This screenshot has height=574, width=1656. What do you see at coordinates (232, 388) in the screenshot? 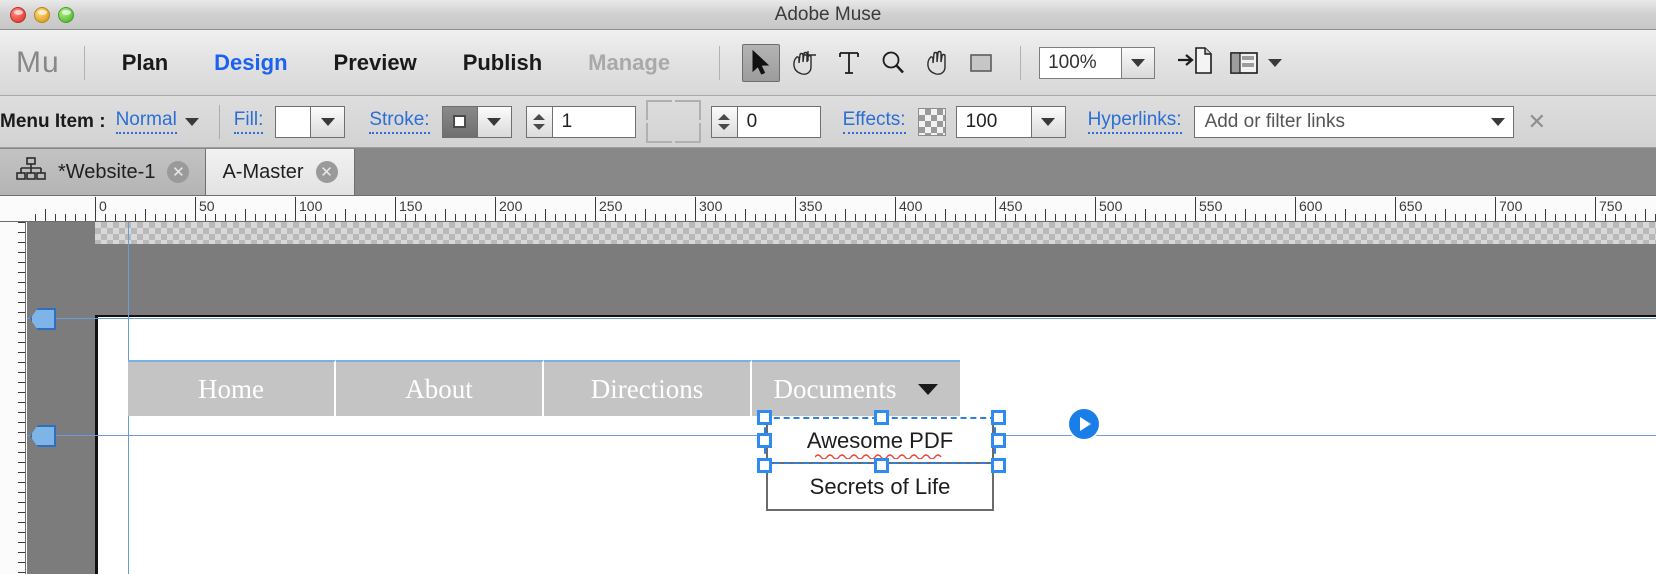
I see `menu-item-home: Home` at bounding box center [232, 388].